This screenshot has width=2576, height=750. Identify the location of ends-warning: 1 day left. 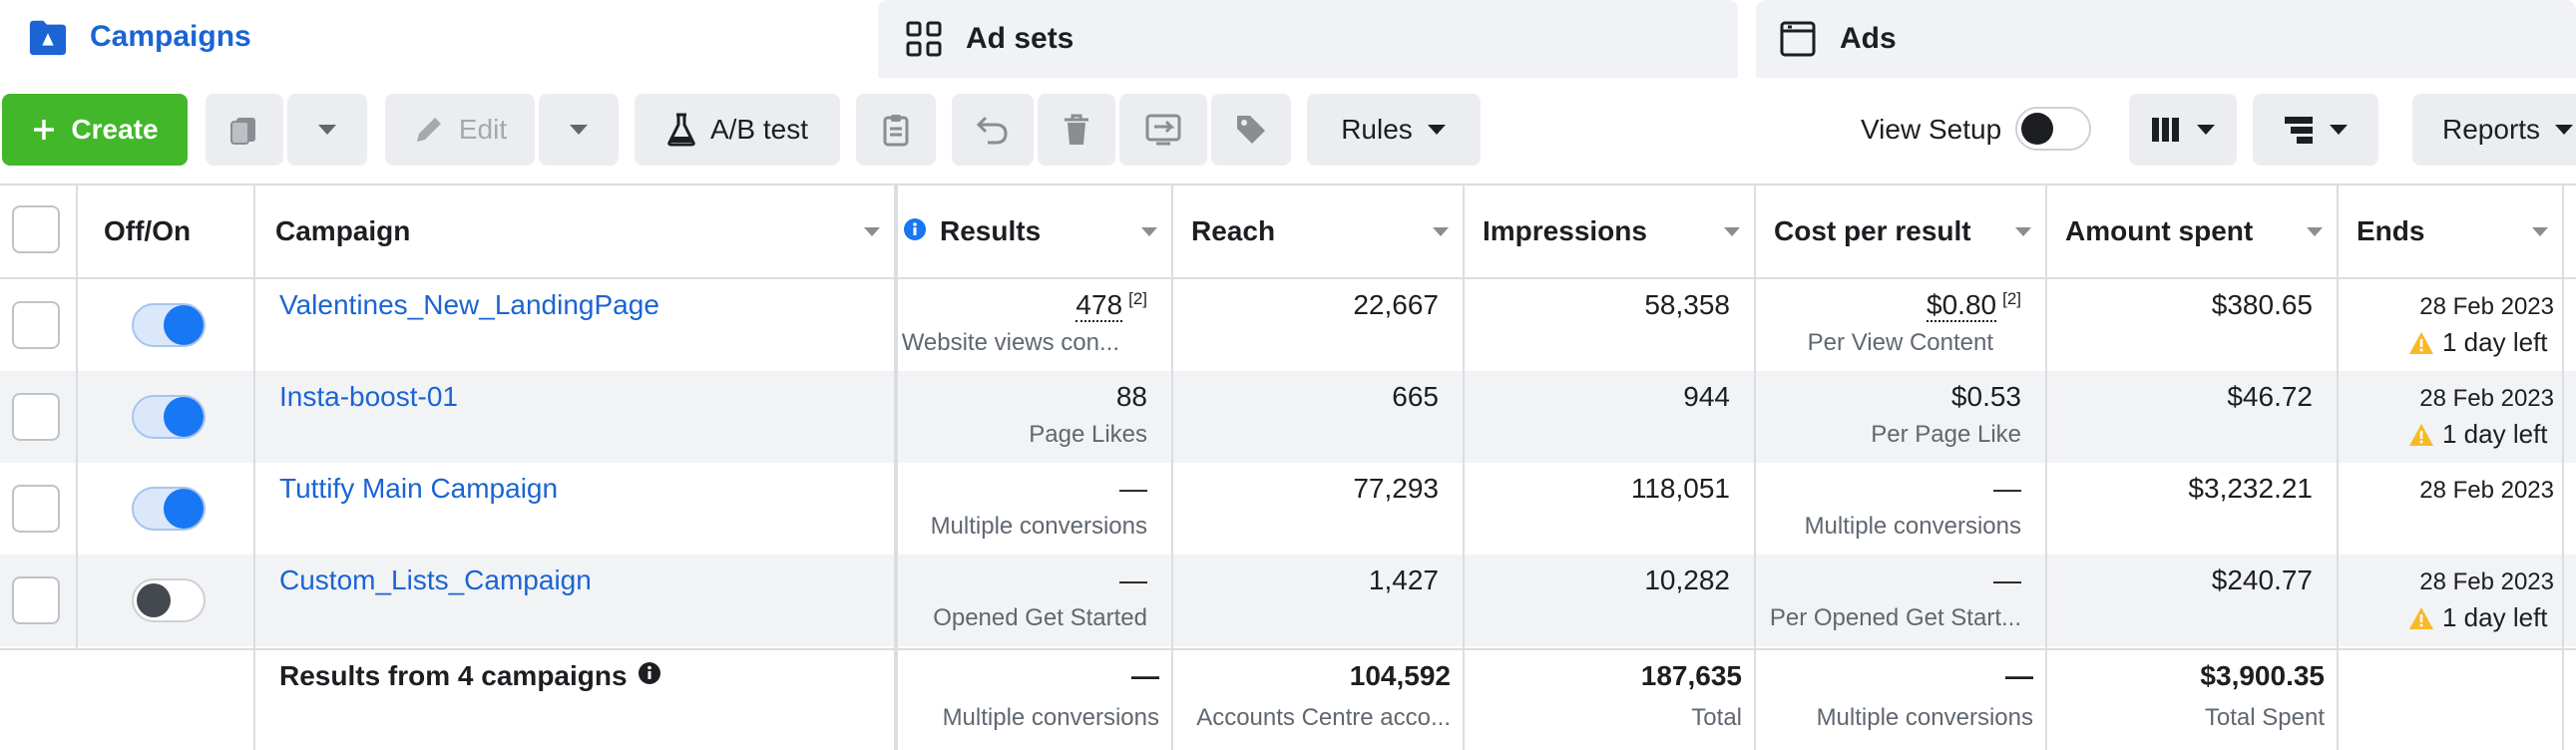
(2478, 434).